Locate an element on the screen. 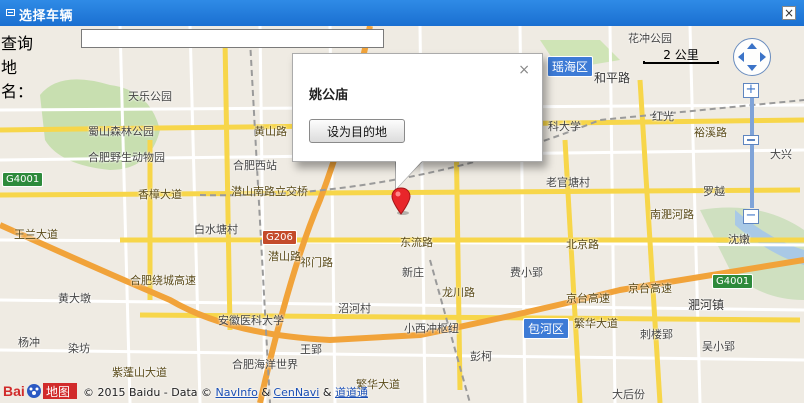  map-label: 彭柯 is located at coordinates (481, 356).